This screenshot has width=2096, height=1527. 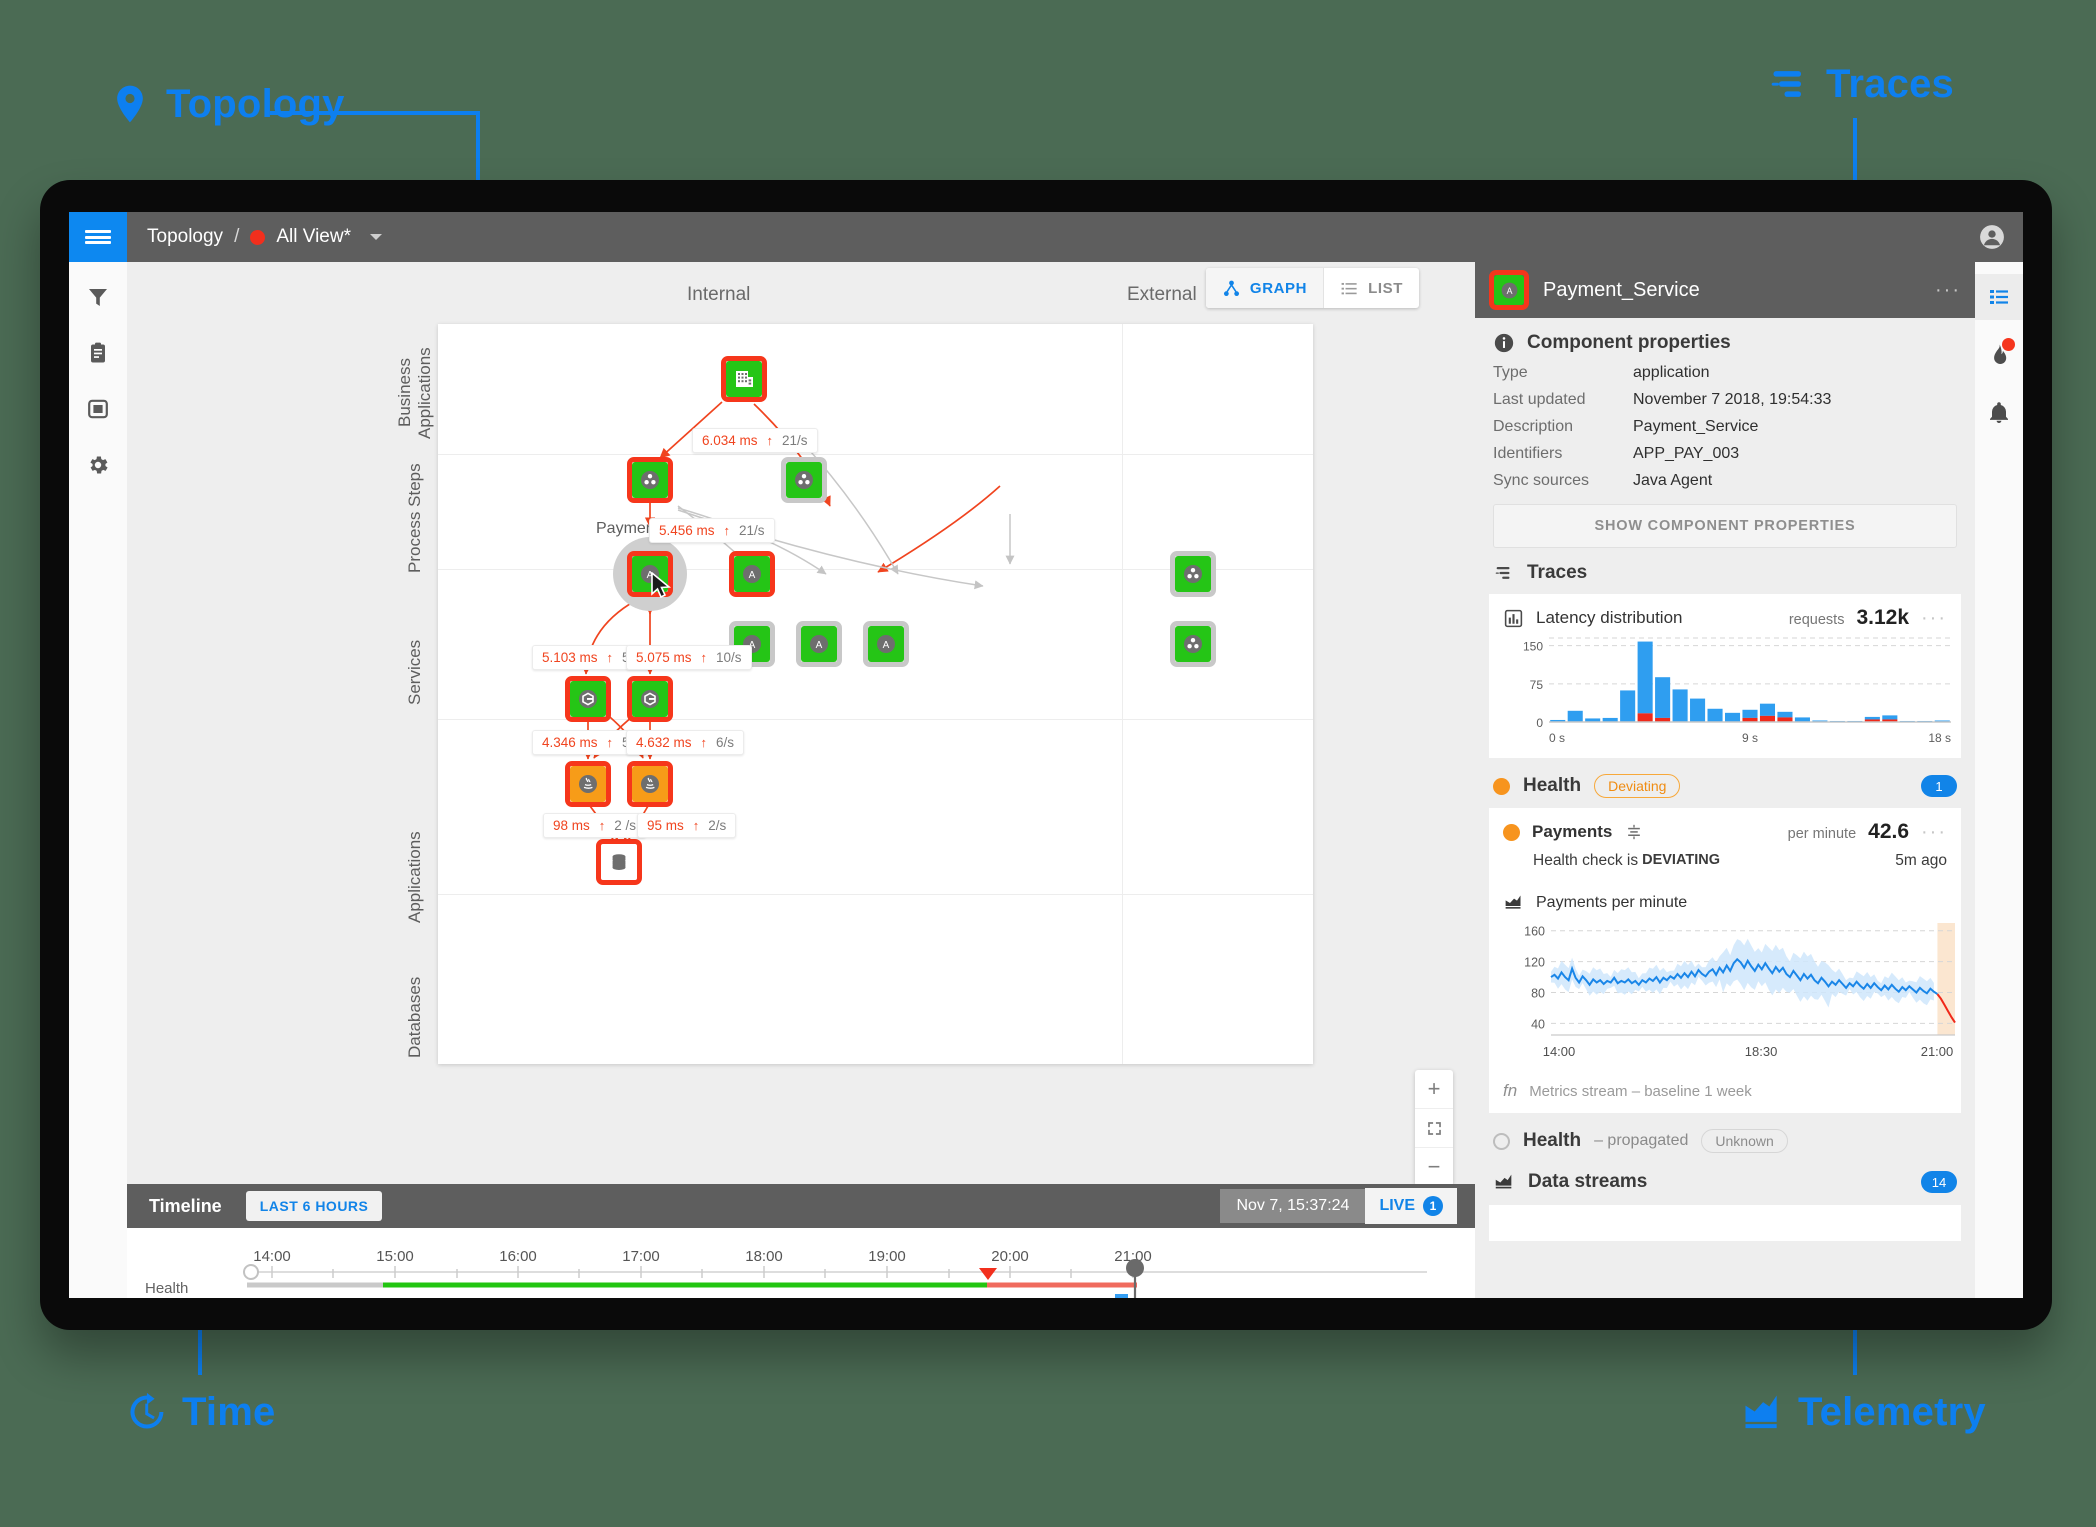 What do you see at coordinates (1121, 1296) in the screenshot?
I see `timeline-event-bars` at bounding box center [1121, 1296].